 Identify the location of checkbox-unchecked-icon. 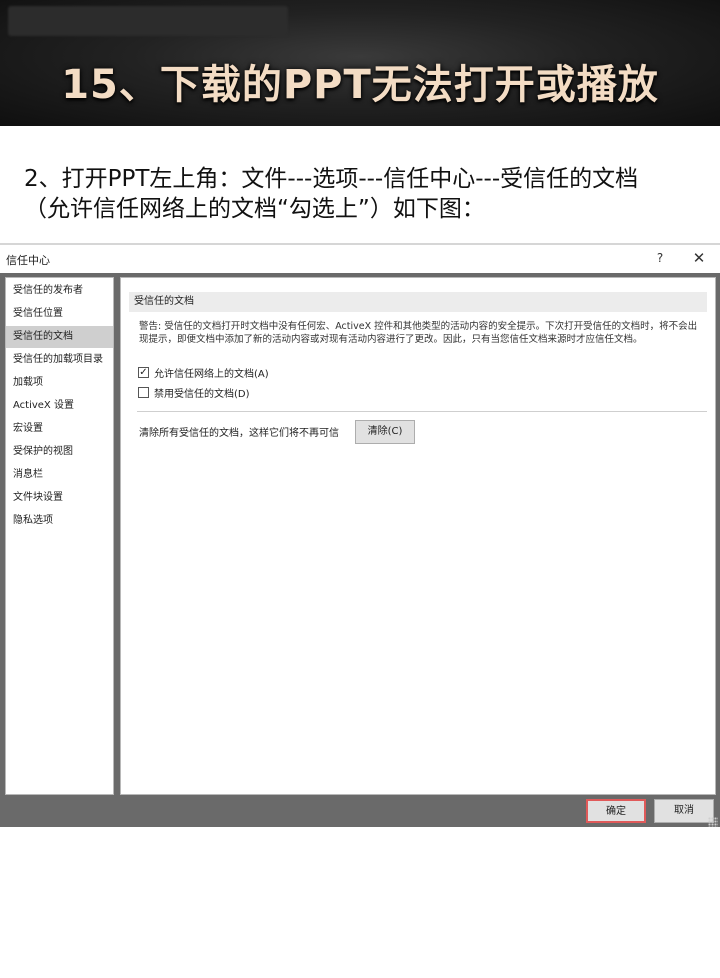
(143, 392).